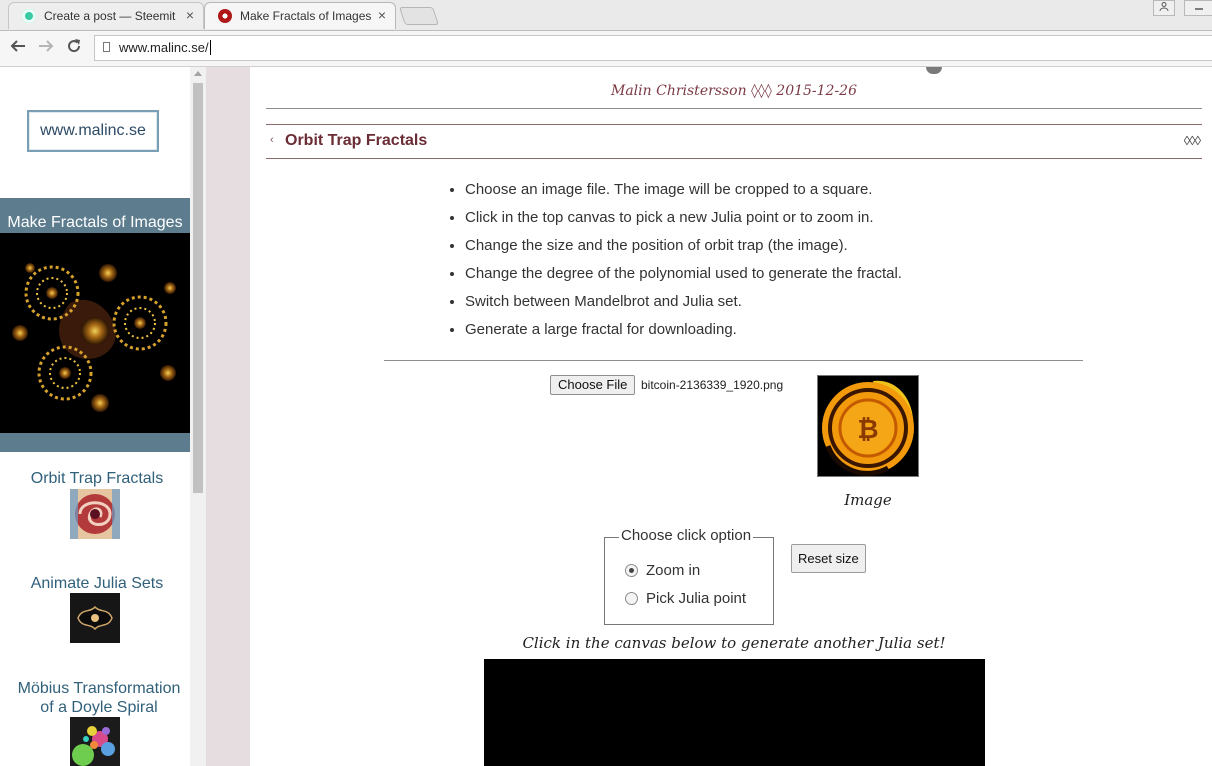 The width and height of the screenshot is (1212, 766). I want to click on list-item: Switch between Mandelbrot and Julia set., so click(683, 302).